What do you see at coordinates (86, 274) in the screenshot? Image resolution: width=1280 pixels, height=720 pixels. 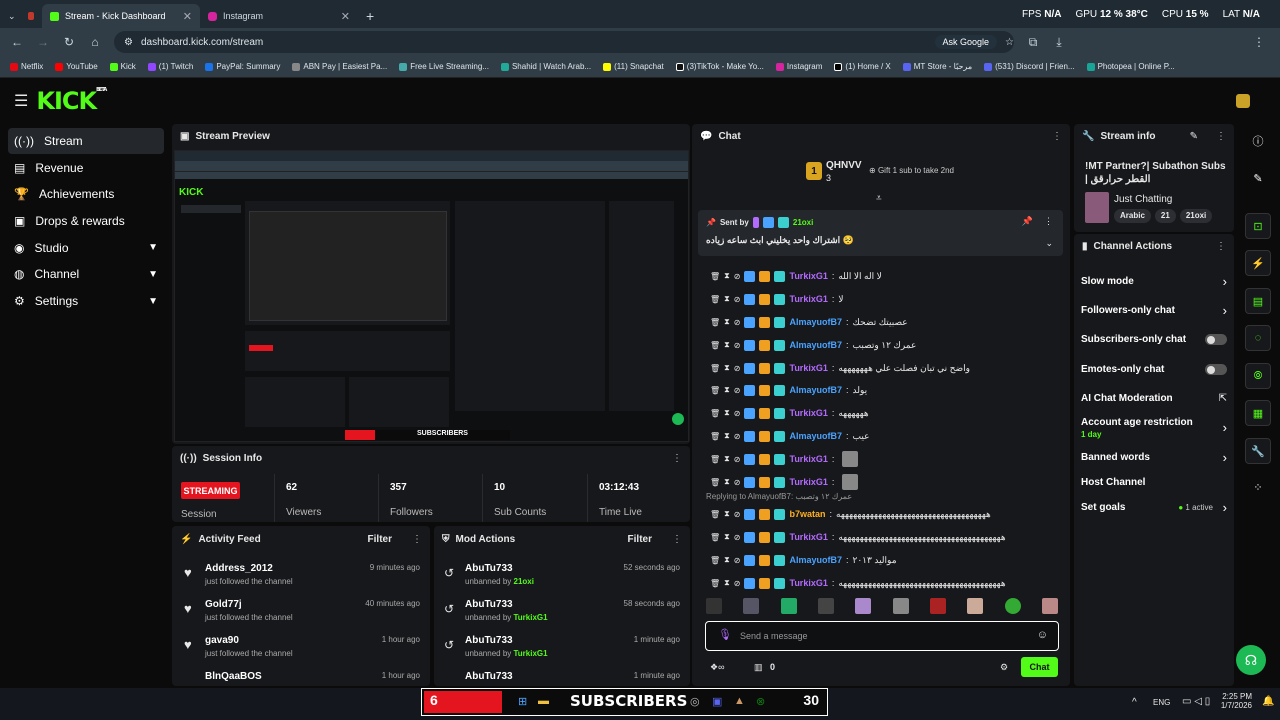 I see `sidebar-item-channel: ◍ Channel ▼` at bounding box center [86, 274].